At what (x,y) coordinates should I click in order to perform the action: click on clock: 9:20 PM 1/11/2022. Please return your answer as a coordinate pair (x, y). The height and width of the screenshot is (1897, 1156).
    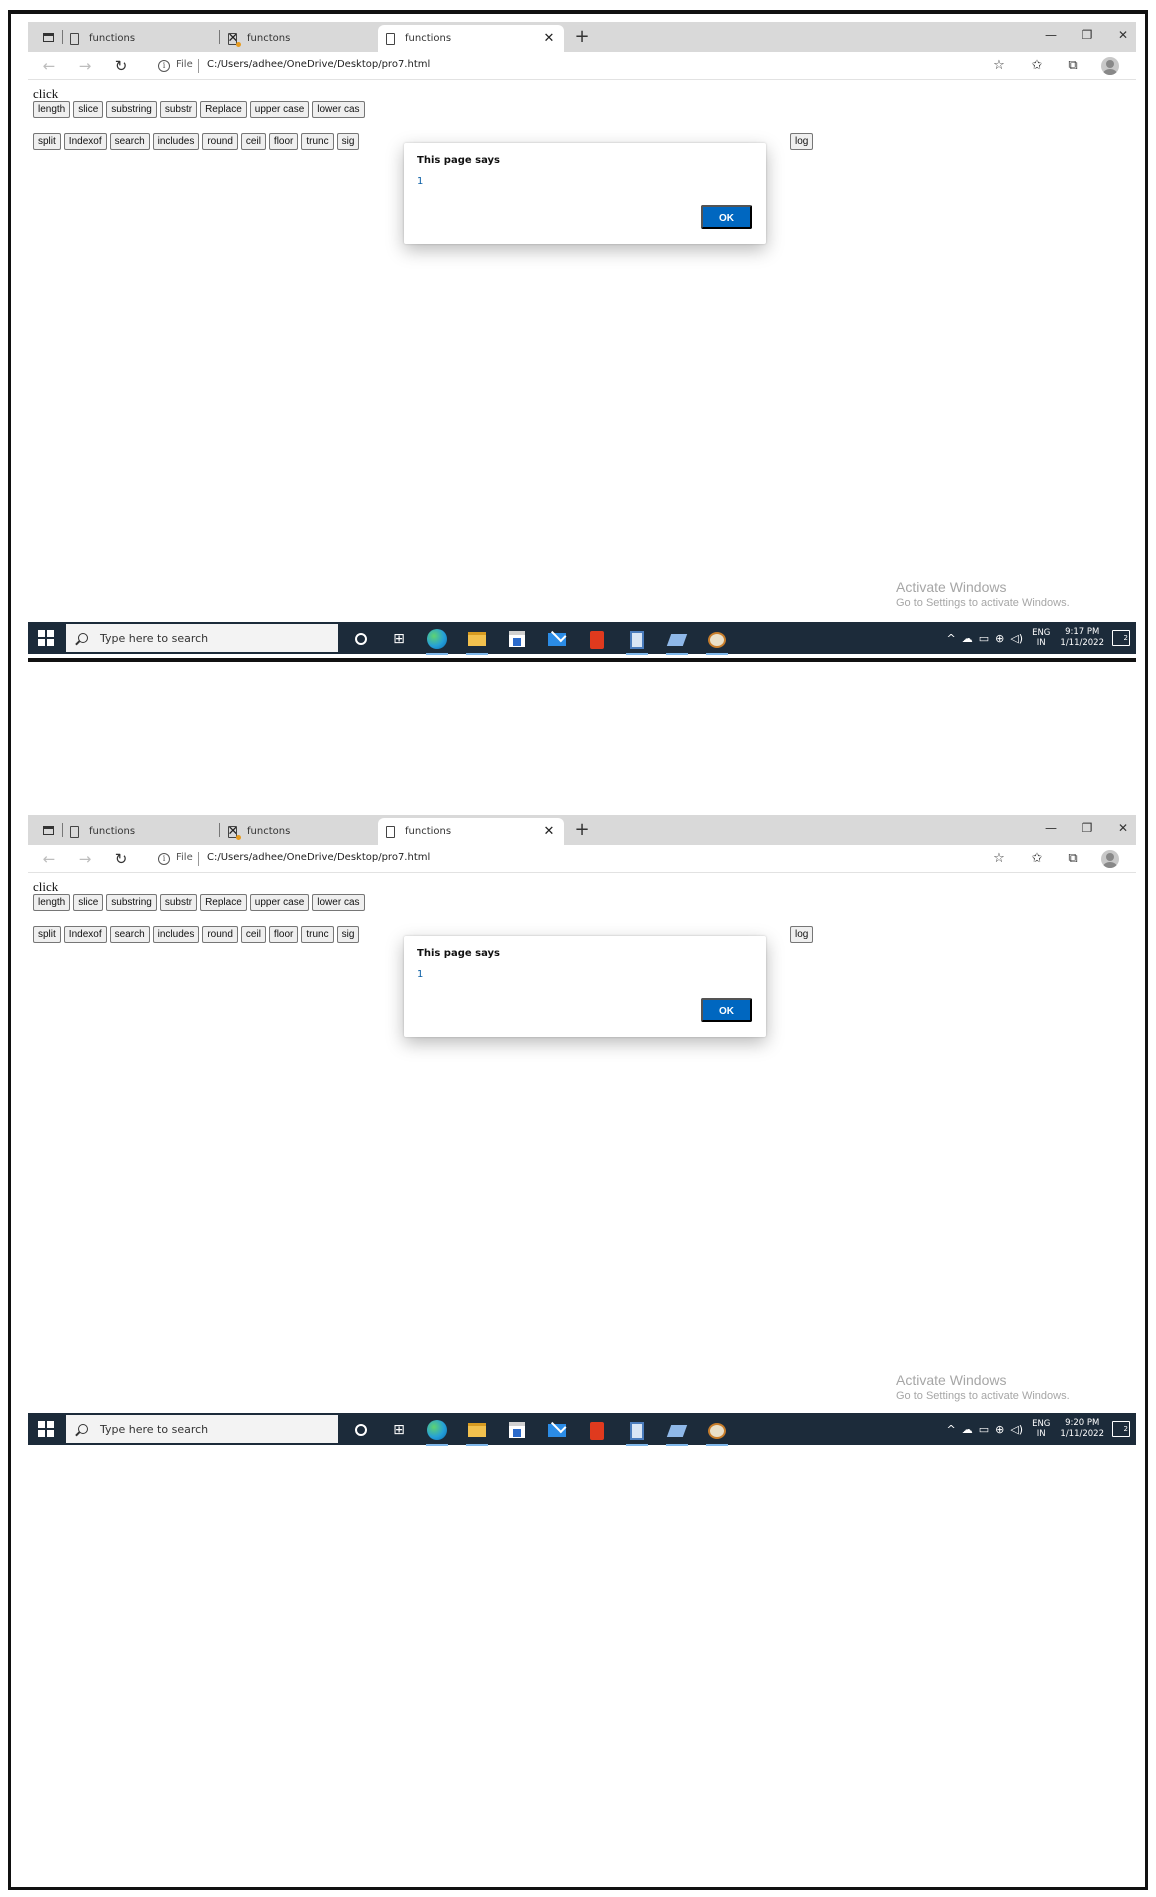
    Looking at the image, I should click on (1082, 1429).